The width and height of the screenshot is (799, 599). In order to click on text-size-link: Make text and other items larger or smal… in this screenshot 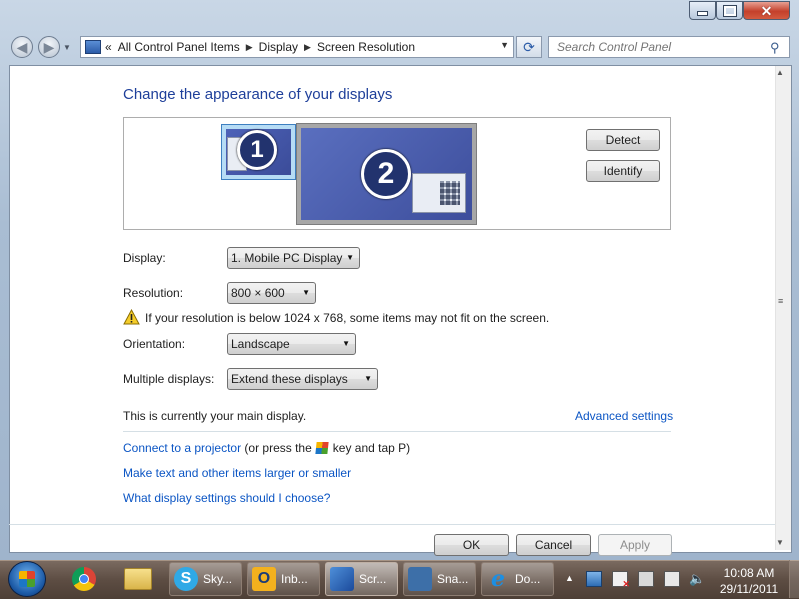, I will do `click(237, 473)`.